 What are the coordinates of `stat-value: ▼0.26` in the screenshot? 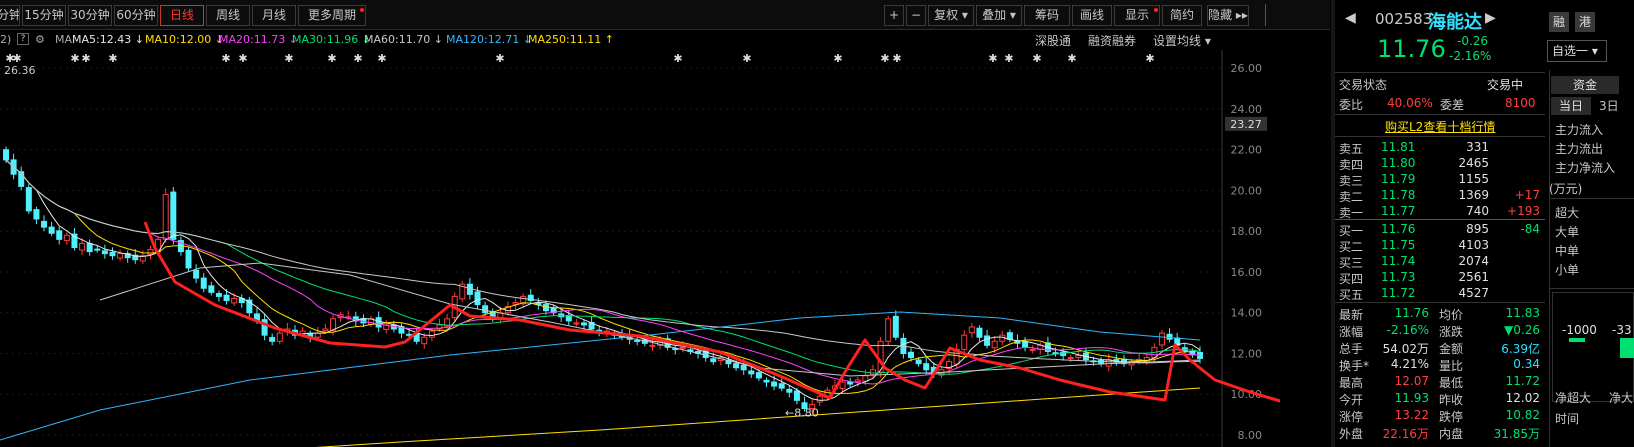 It's located at (1522, 330).